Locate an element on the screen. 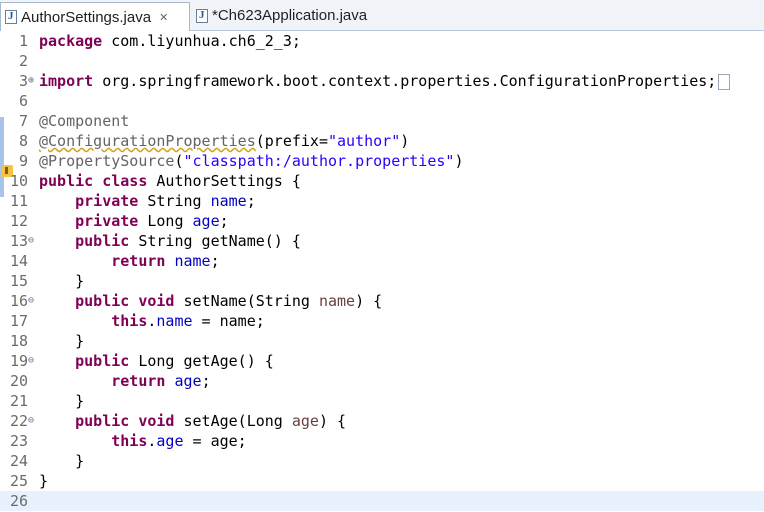 The image size is (764, 512). code-line: 19 ⊖ public Long getAge() { is located at coordinates (382, 361).